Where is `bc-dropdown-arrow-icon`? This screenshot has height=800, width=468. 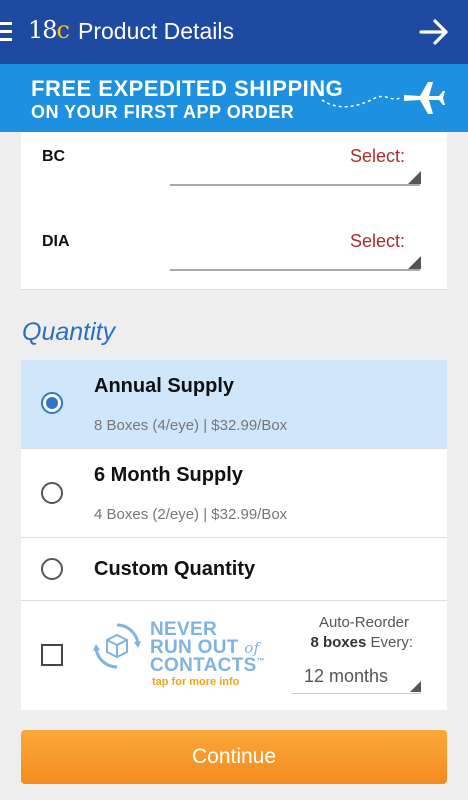
bc-dropdown-arrow-icon is located at coordinates (414, 177).